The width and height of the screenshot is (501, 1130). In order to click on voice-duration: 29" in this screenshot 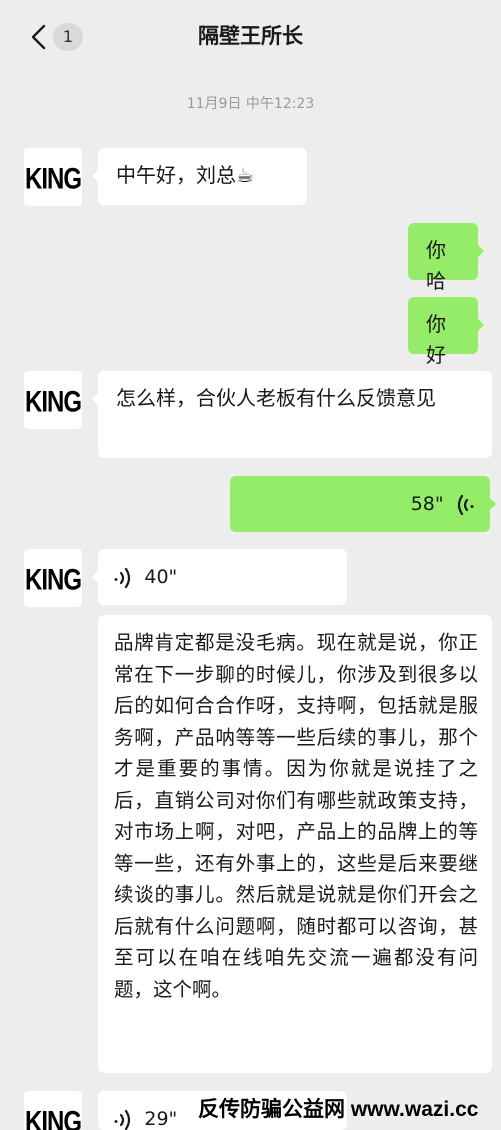, I will do `click(161, 1119)`.